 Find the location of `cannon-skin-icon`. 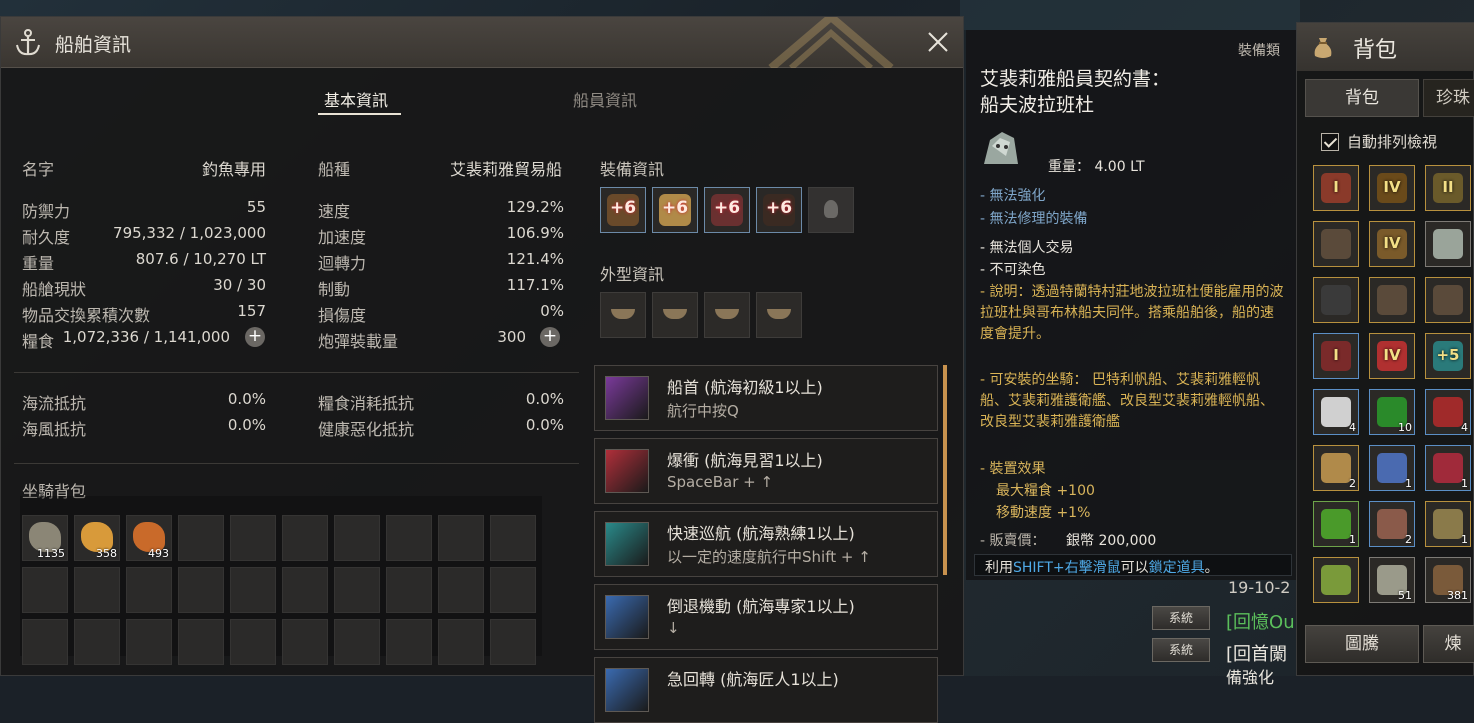

cannon-skin-icon is located at coordinates (727, 314).